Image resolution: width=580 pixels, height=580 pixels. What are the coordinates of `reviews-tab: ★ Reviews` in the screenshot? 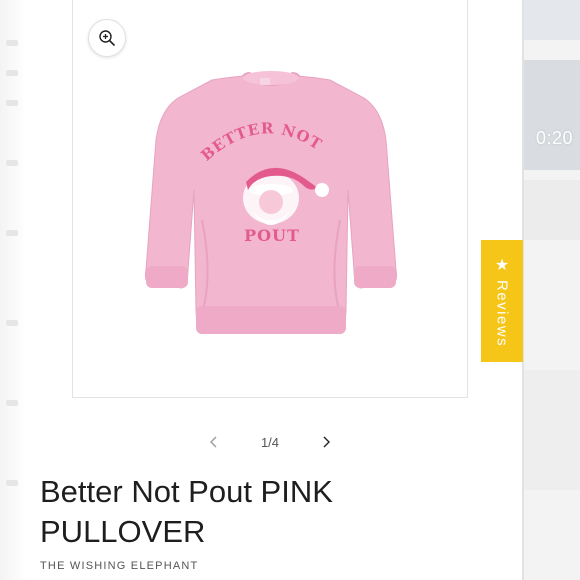 It's located at (502, 301).